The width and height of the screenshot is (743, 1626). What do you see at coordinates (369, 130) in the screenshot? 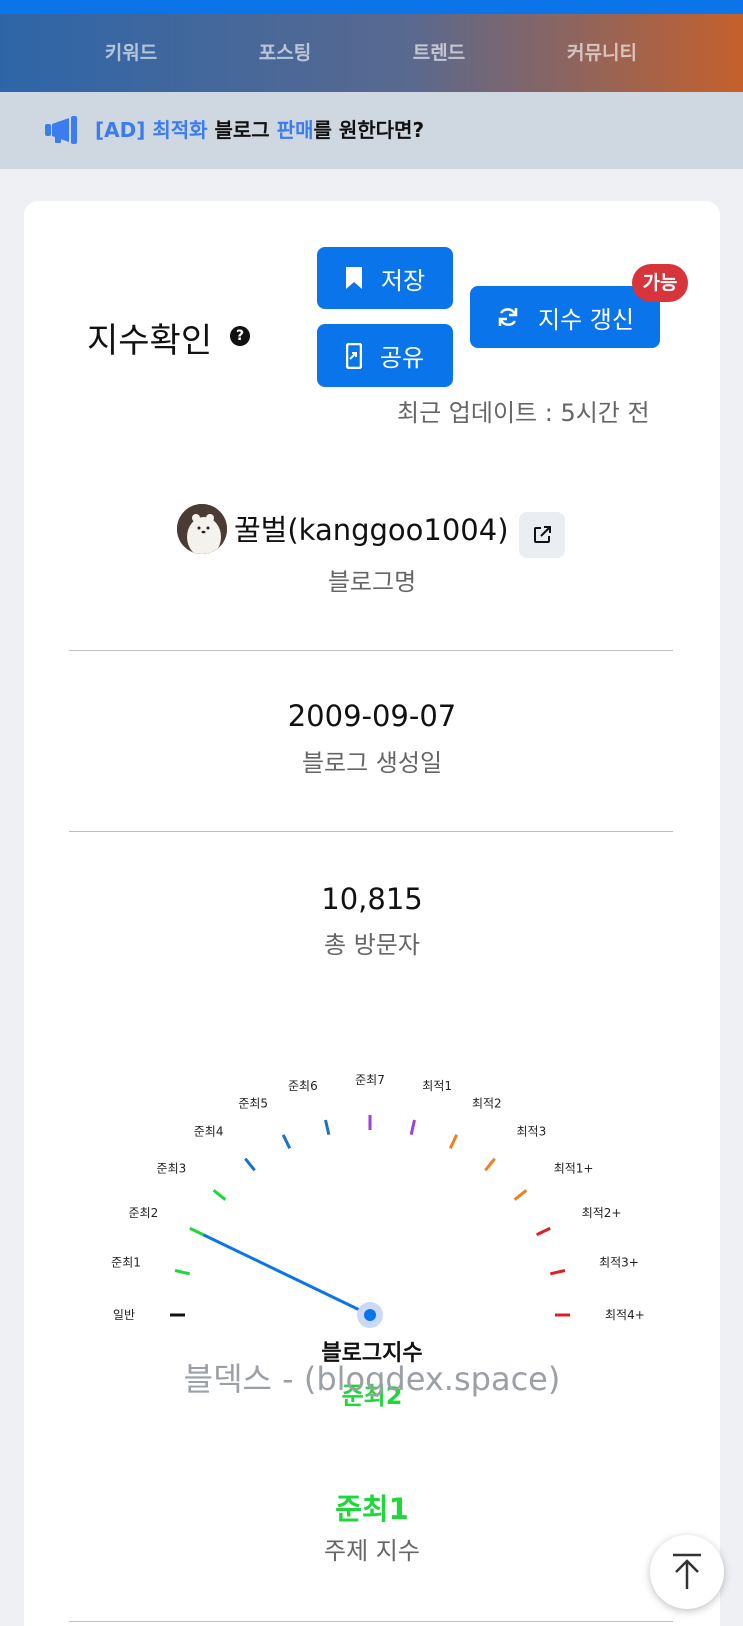
I see `ad-text-part4: 를 원한다면?` at bounding box center [369, 130].